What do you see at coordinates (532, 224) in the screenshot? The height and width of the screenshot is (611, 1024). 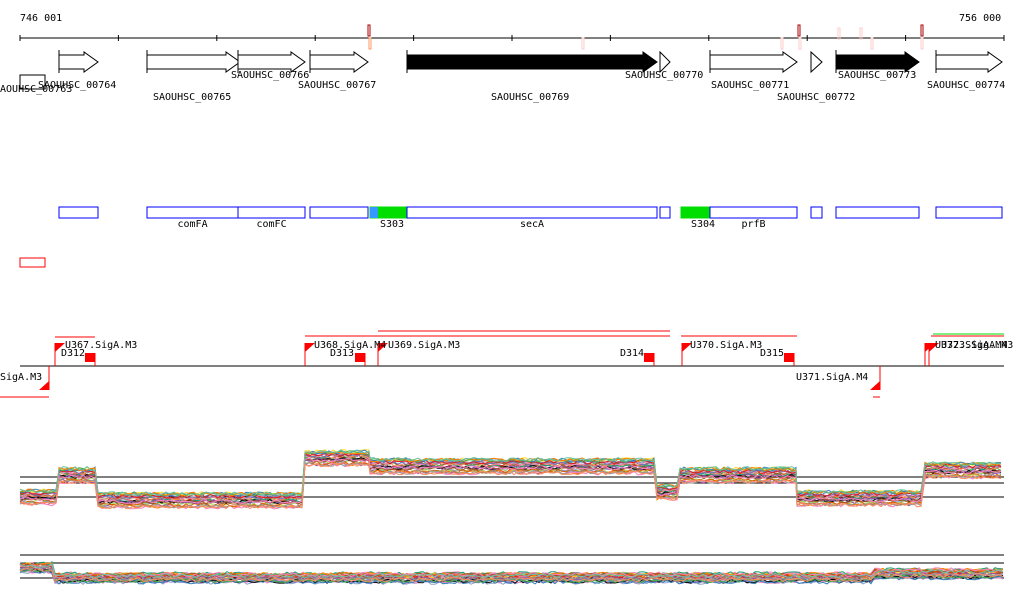 I see `annotation-label: secA` at bounding box center [532, 224].